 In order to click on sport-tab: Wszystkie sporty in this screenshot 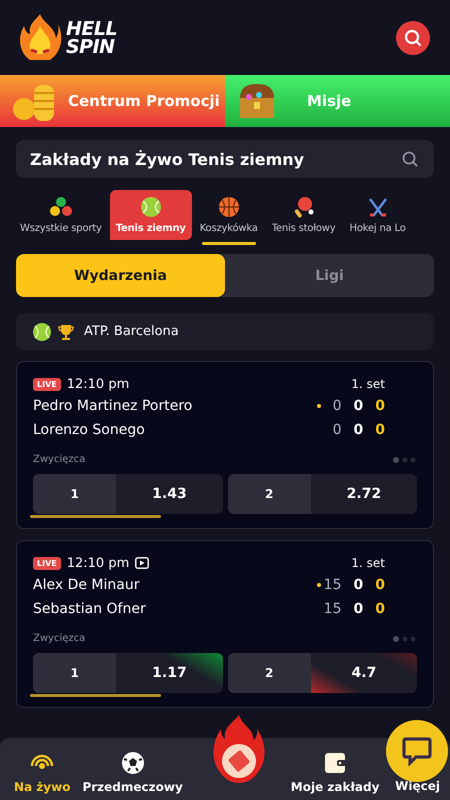, I will do `click(61, 215)`.